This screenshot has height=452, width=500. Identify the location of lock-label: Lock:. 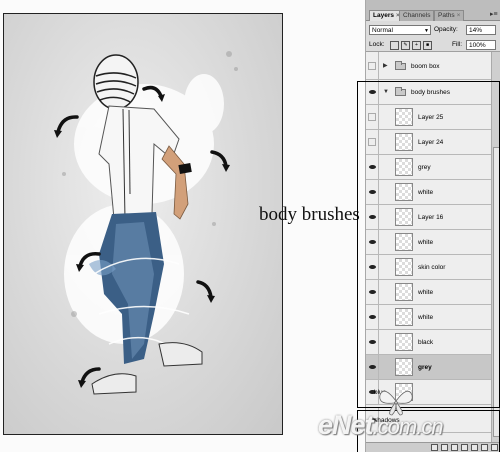
(377, 44).